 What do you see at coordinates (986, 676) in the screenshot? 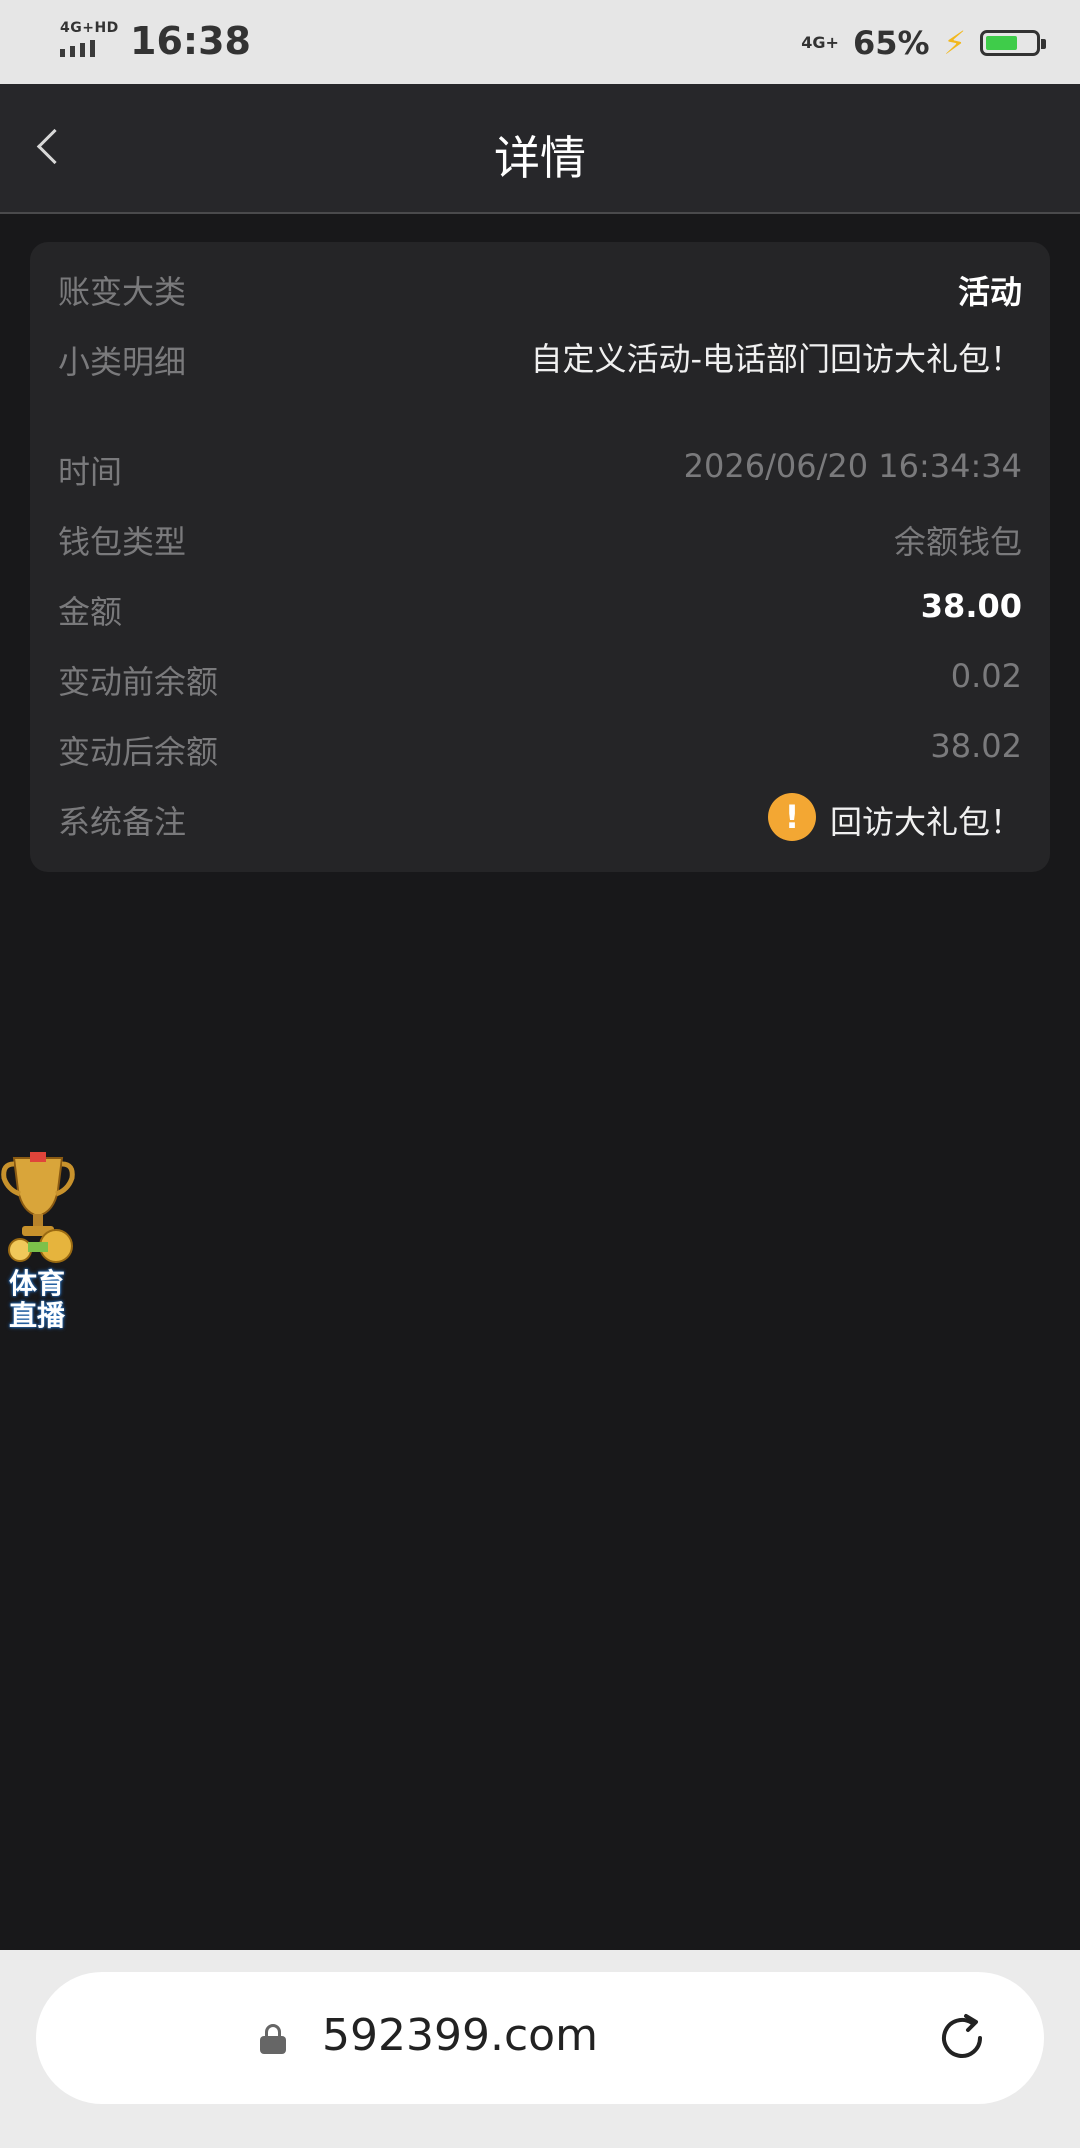
I see `balance-before-value: 0.02` at bounding box center [986, 676].